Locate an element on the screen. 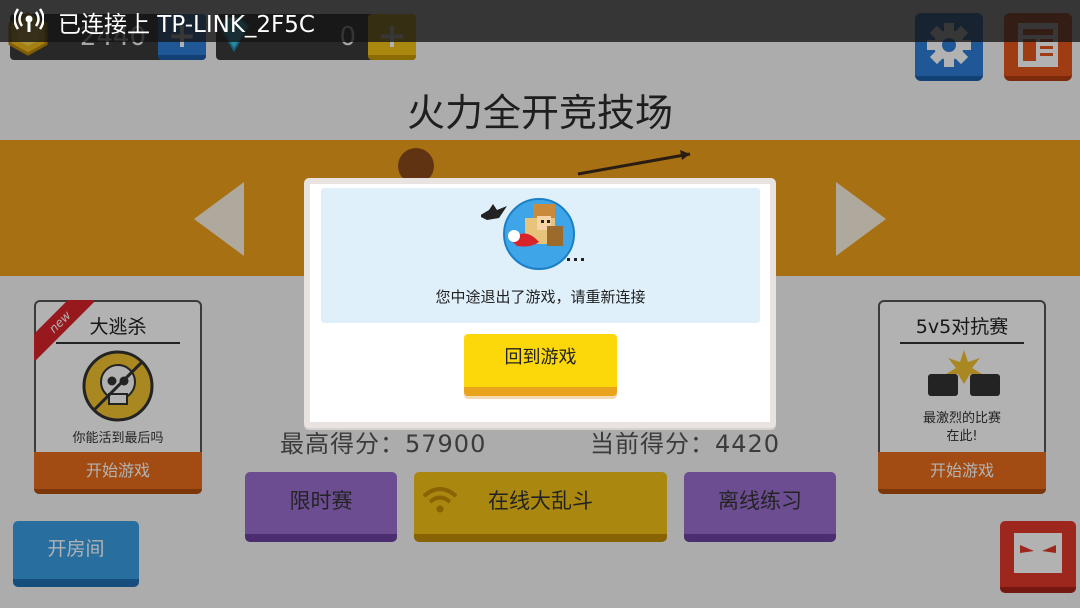 Image resolution: width=1080 pixels, height=608 pixels. pixel-character-bats-illustration is located at coordinates (532, 234).